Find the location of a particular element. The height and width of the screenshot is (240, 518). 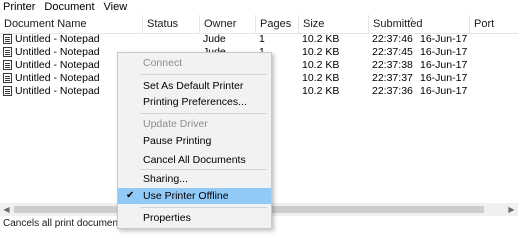

column-header-size: Size is located at coordinates (333, 24).